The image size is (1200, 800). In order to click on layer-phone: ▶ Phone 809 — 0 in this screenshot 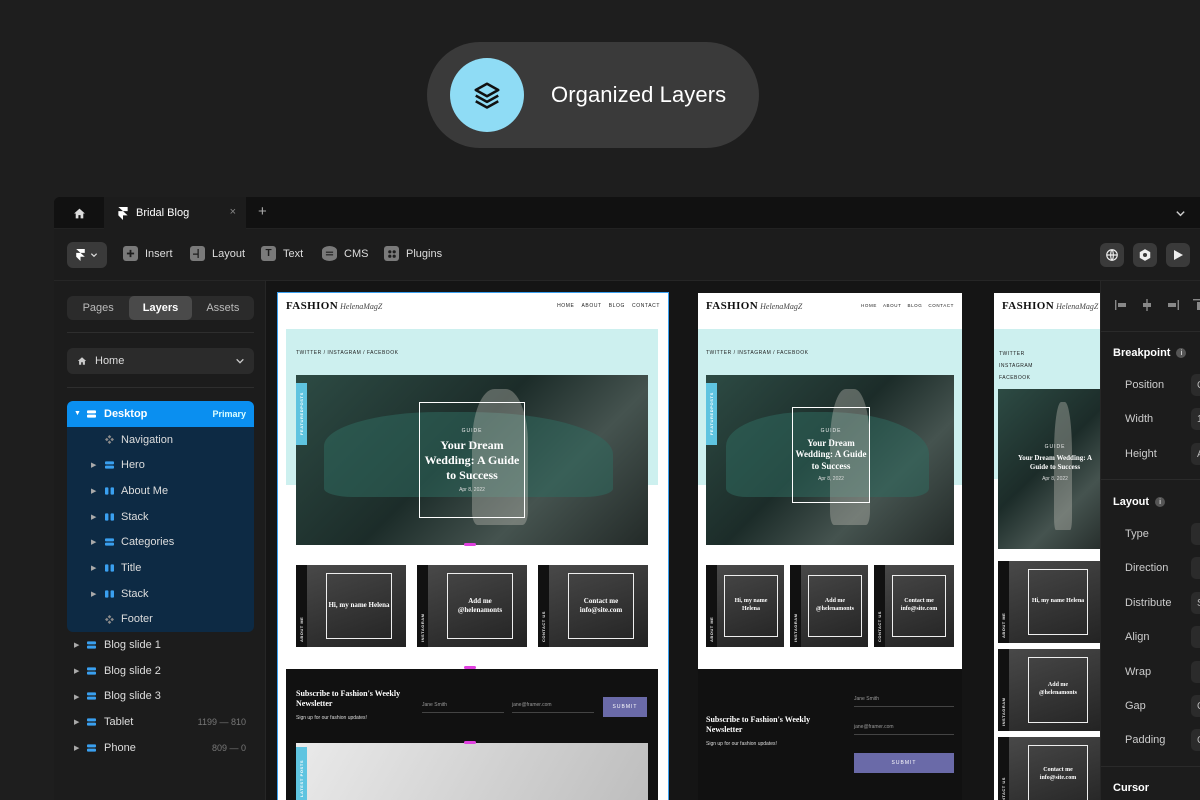, I will do `click(160, 748)`.